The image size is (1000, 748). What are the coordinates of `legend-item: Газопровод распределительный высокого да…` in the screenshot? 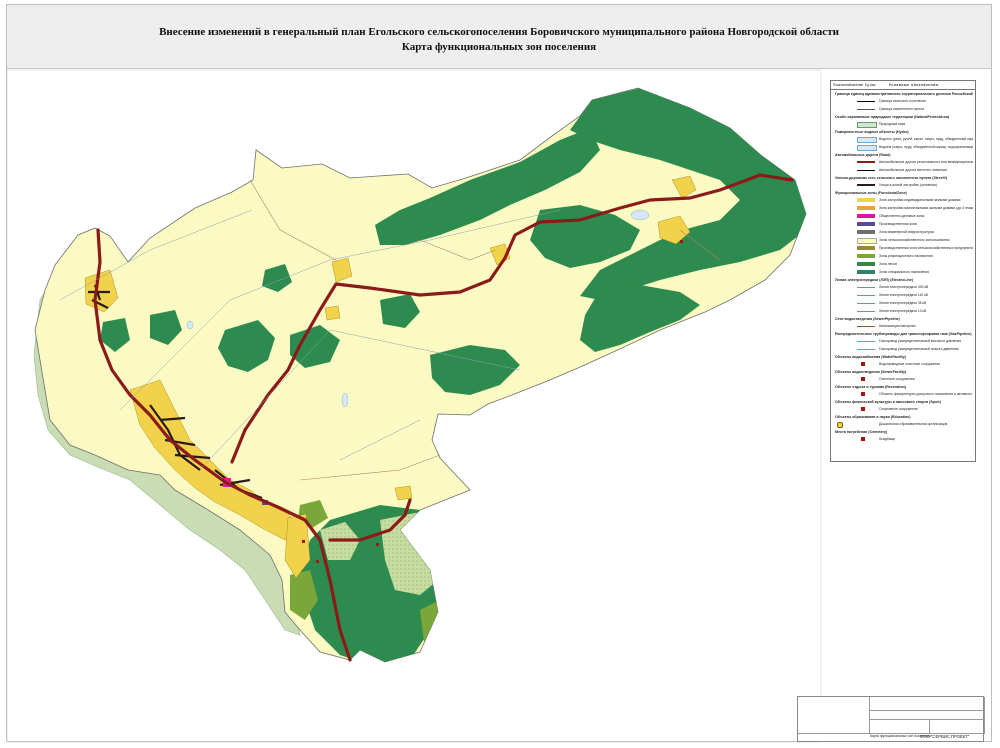 It's located at (903, 342).